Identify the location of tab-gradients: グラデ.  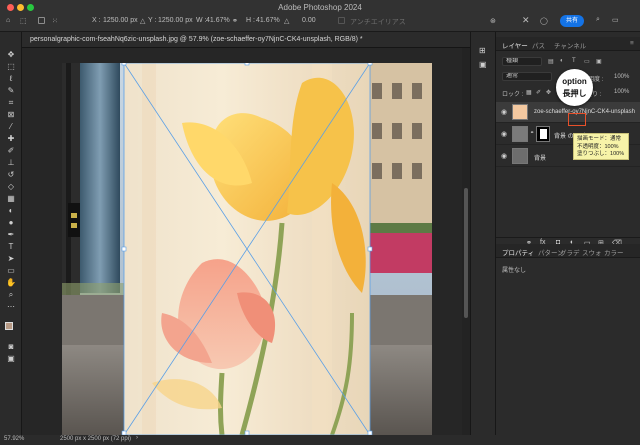
(570, 252).